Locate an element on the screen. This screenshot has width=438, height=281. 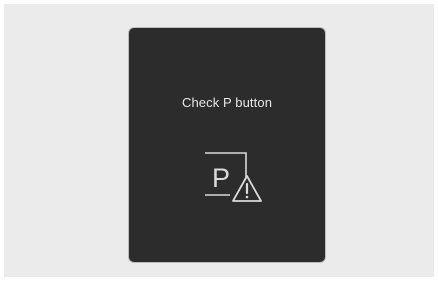
warning-message: Check P button is located at coordinates (227, 102).